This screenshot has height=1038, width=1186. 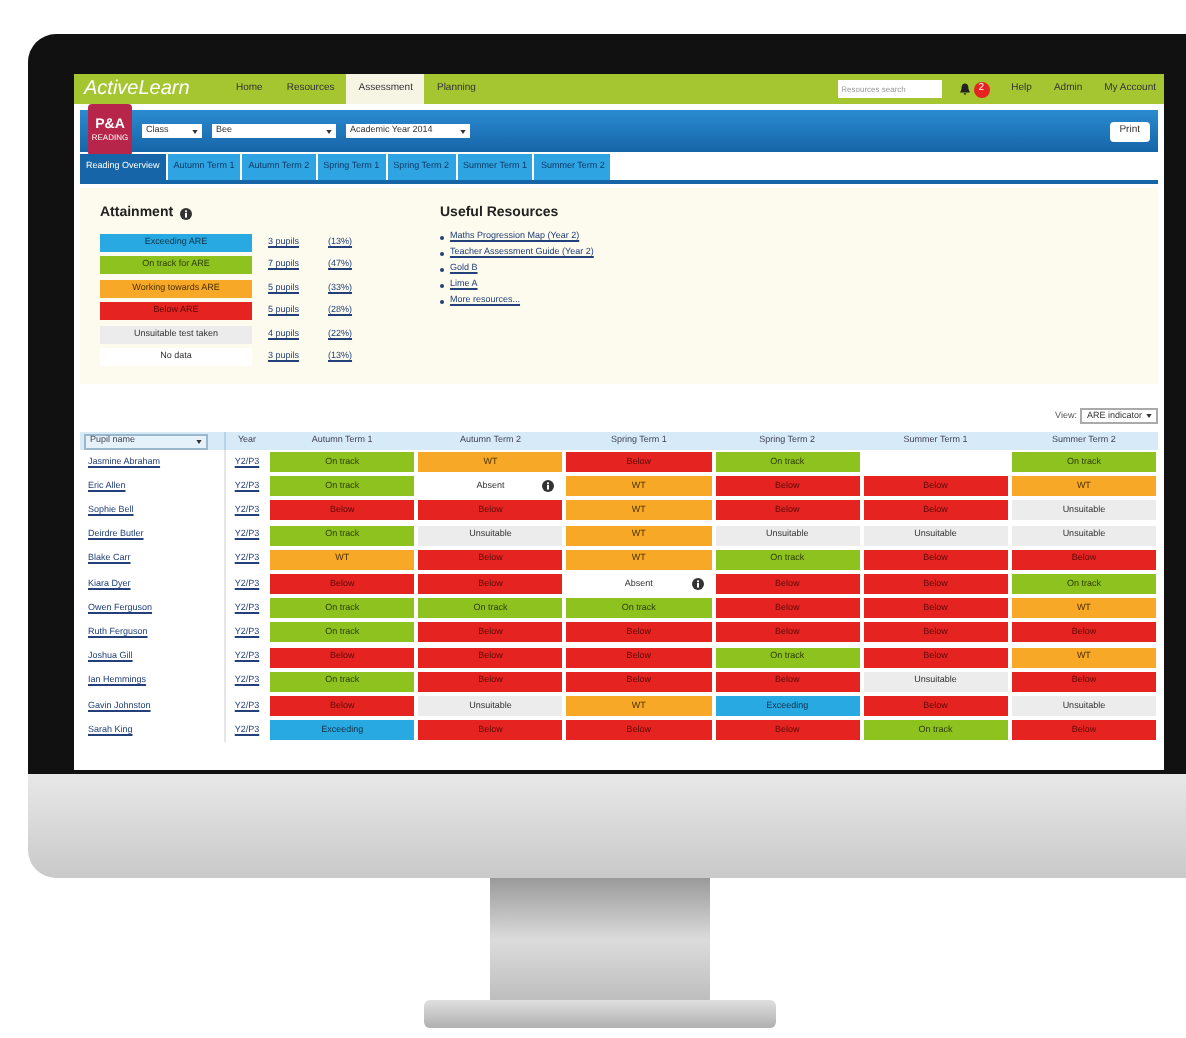 What do you see at coordinates (964, 89) in the screenshot?
I see `bell-icon` at bounding box center [964, 89].